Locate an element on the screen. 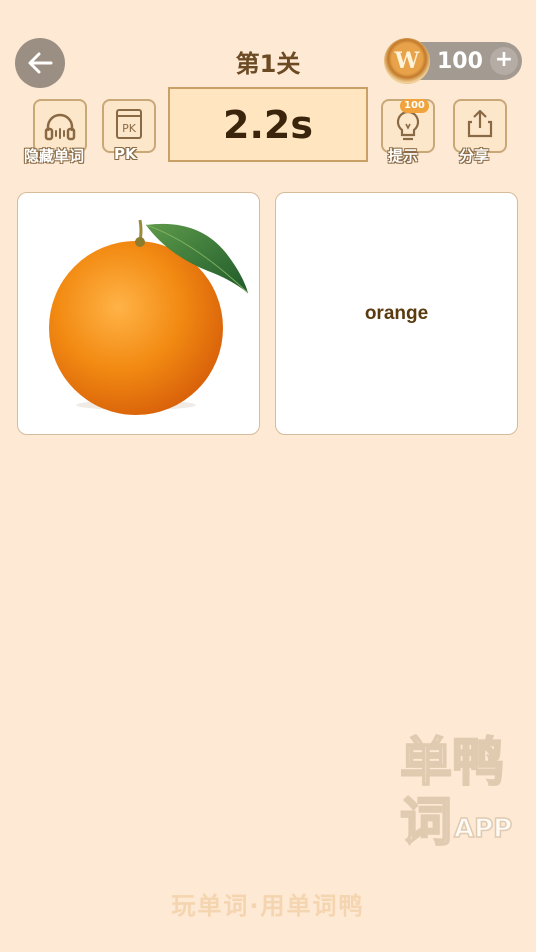 Image resolution: width=536 pixels, height=952 pixels. lightbulb-icon is located at coordinates (408, 125).